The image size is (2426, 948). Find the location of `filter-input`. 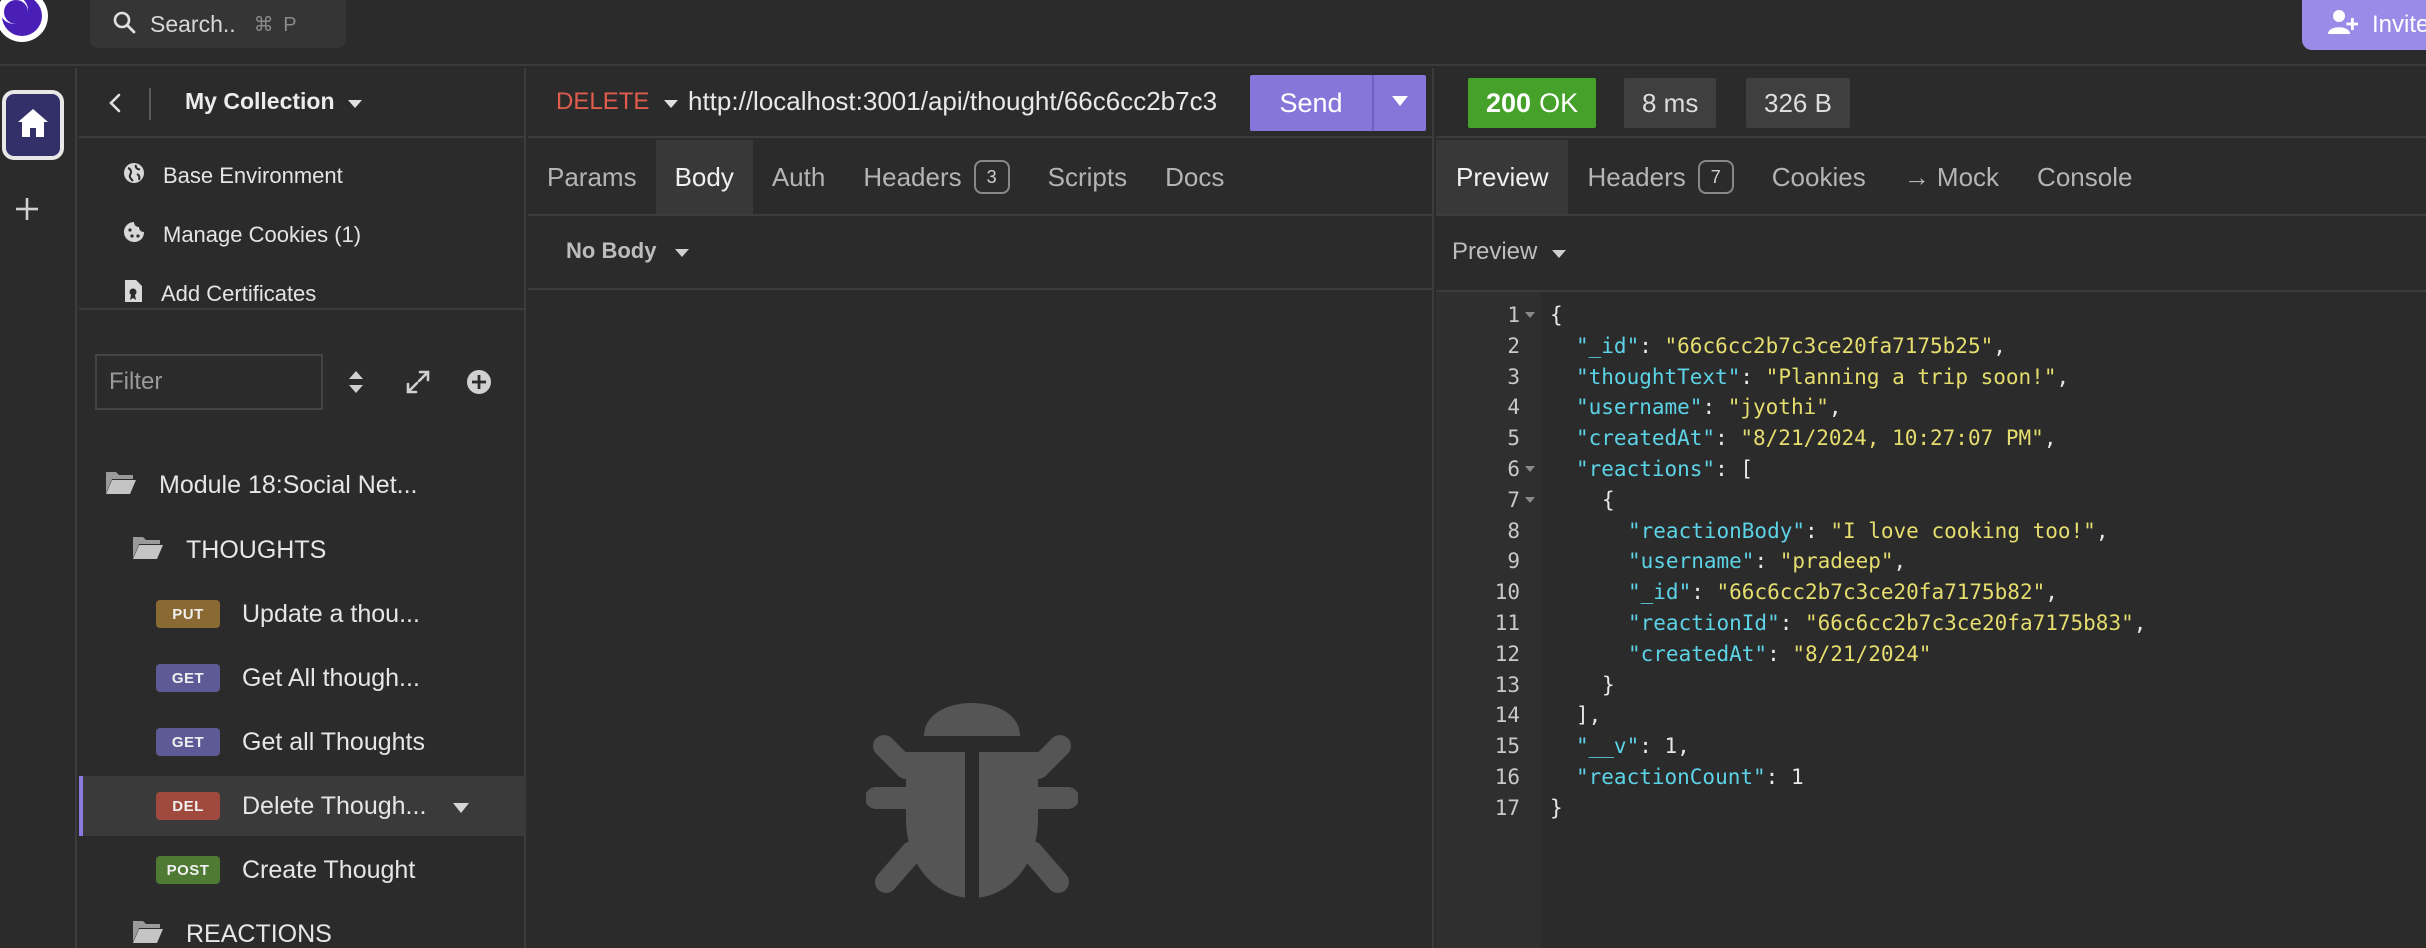

filter-input is located at coordinates (209, 382).